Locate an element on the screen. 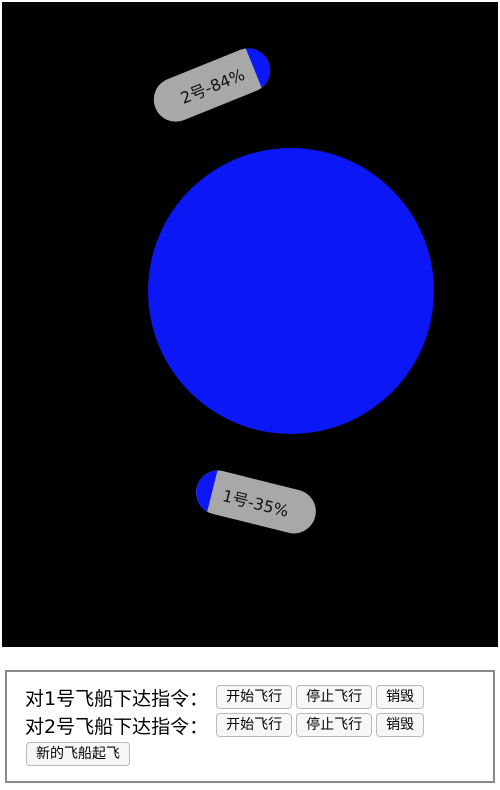 The image size is (500, 790). launch-new-ship-button: 新的飞船起飞 is located at coordinates (78, 754).